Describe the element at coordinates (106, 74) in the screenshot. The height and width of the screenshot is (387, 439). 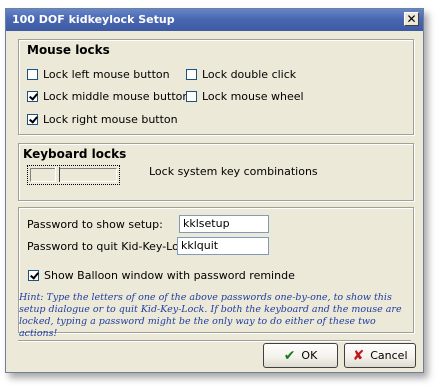
I see `checkbox-label: Lock left mouse button` at that location.